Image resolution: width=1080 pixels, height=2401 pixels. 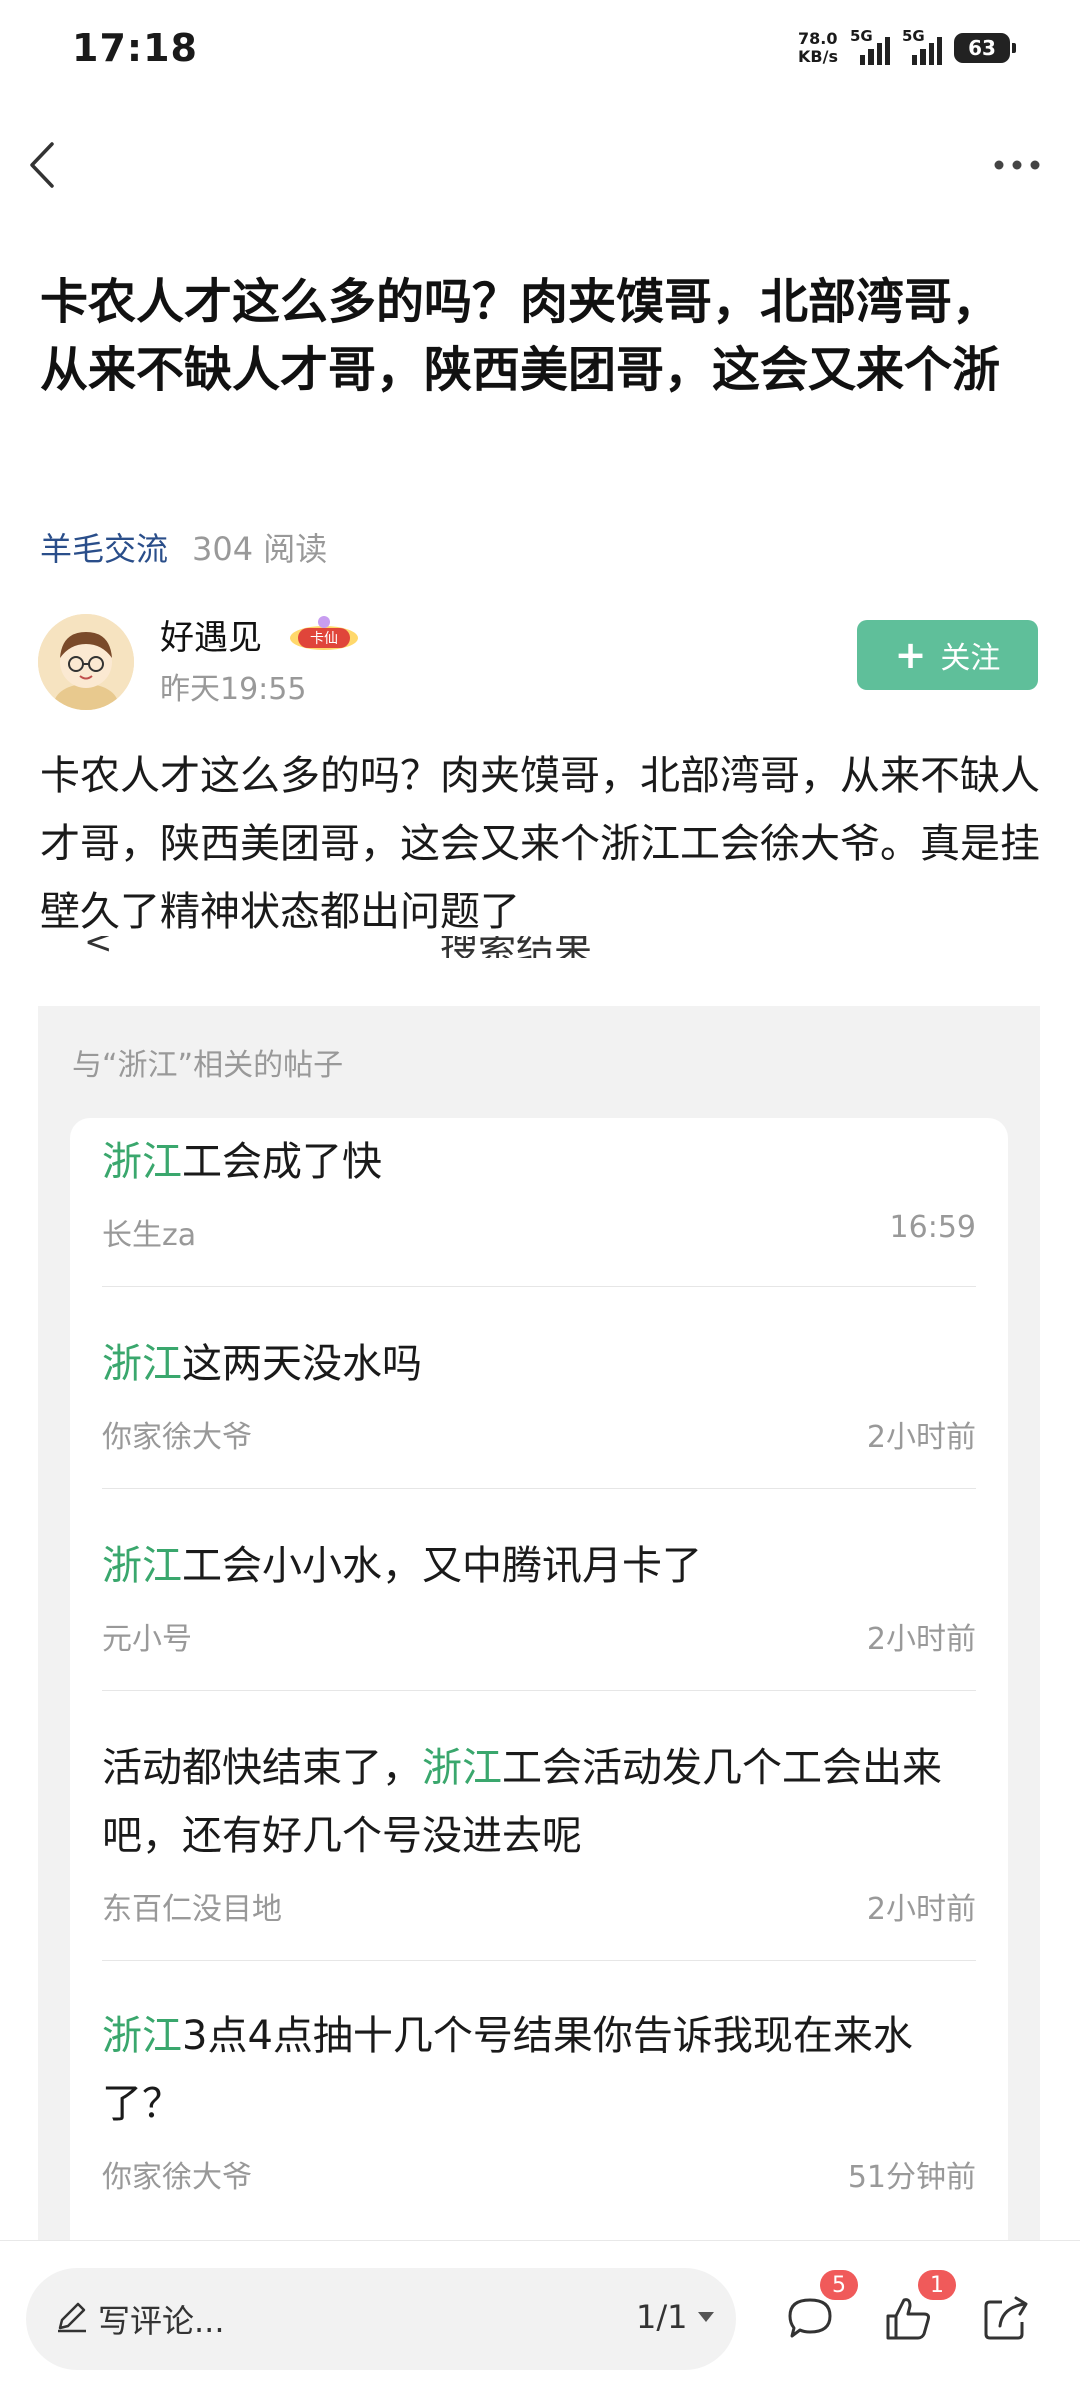 What do you see at coordinates (183, 547) in the screenshot?
I see `post-meta: 羊毛交流 304 阅读` at bounding box center [183, 547].